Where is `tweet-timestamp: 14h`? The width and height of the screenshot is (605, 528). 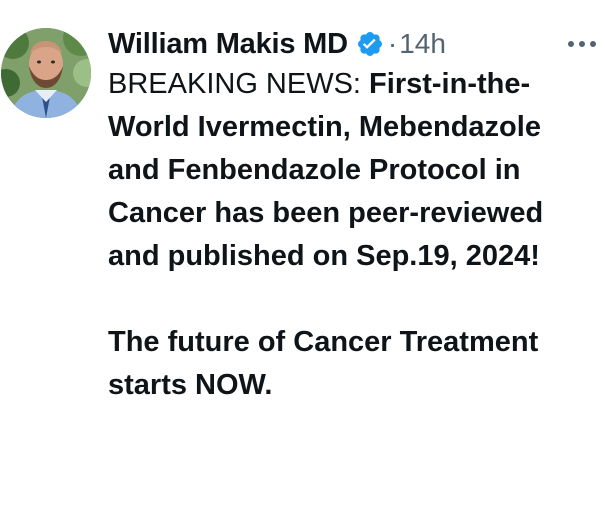
tweet-timestamp: 14h is located at coordinates (422, 44).